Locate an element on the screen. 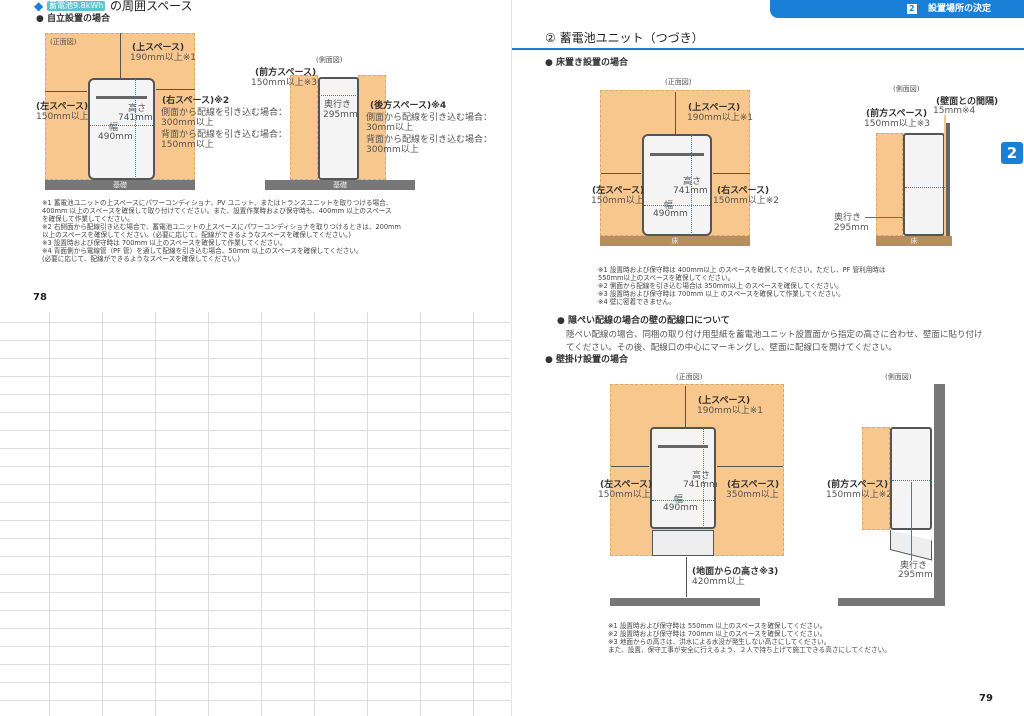 Image resolution: width=1024 pixels, height=716 pixels. page-divider is located at coordinates (511, 358).